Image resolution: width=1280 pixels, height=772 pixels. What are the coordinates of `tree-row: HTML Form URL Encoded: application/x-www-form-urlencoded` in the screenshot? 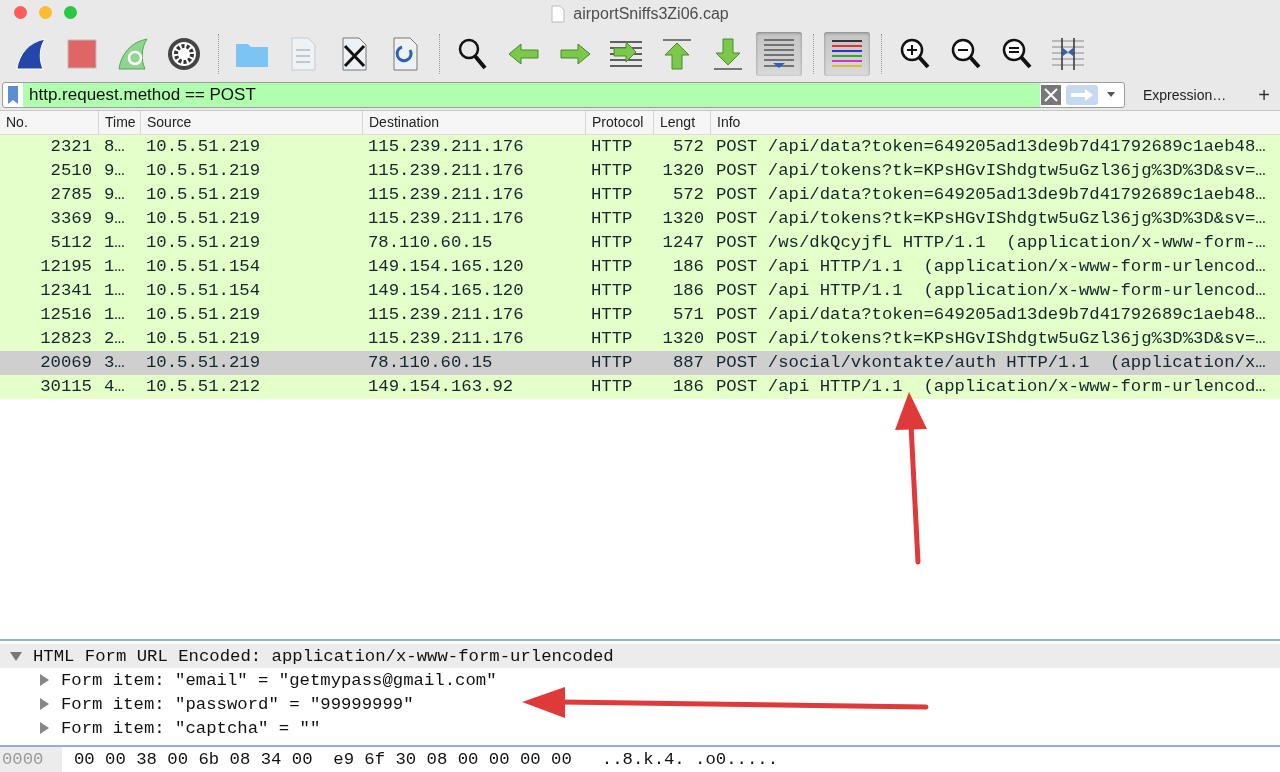 It's located at (640, 656).